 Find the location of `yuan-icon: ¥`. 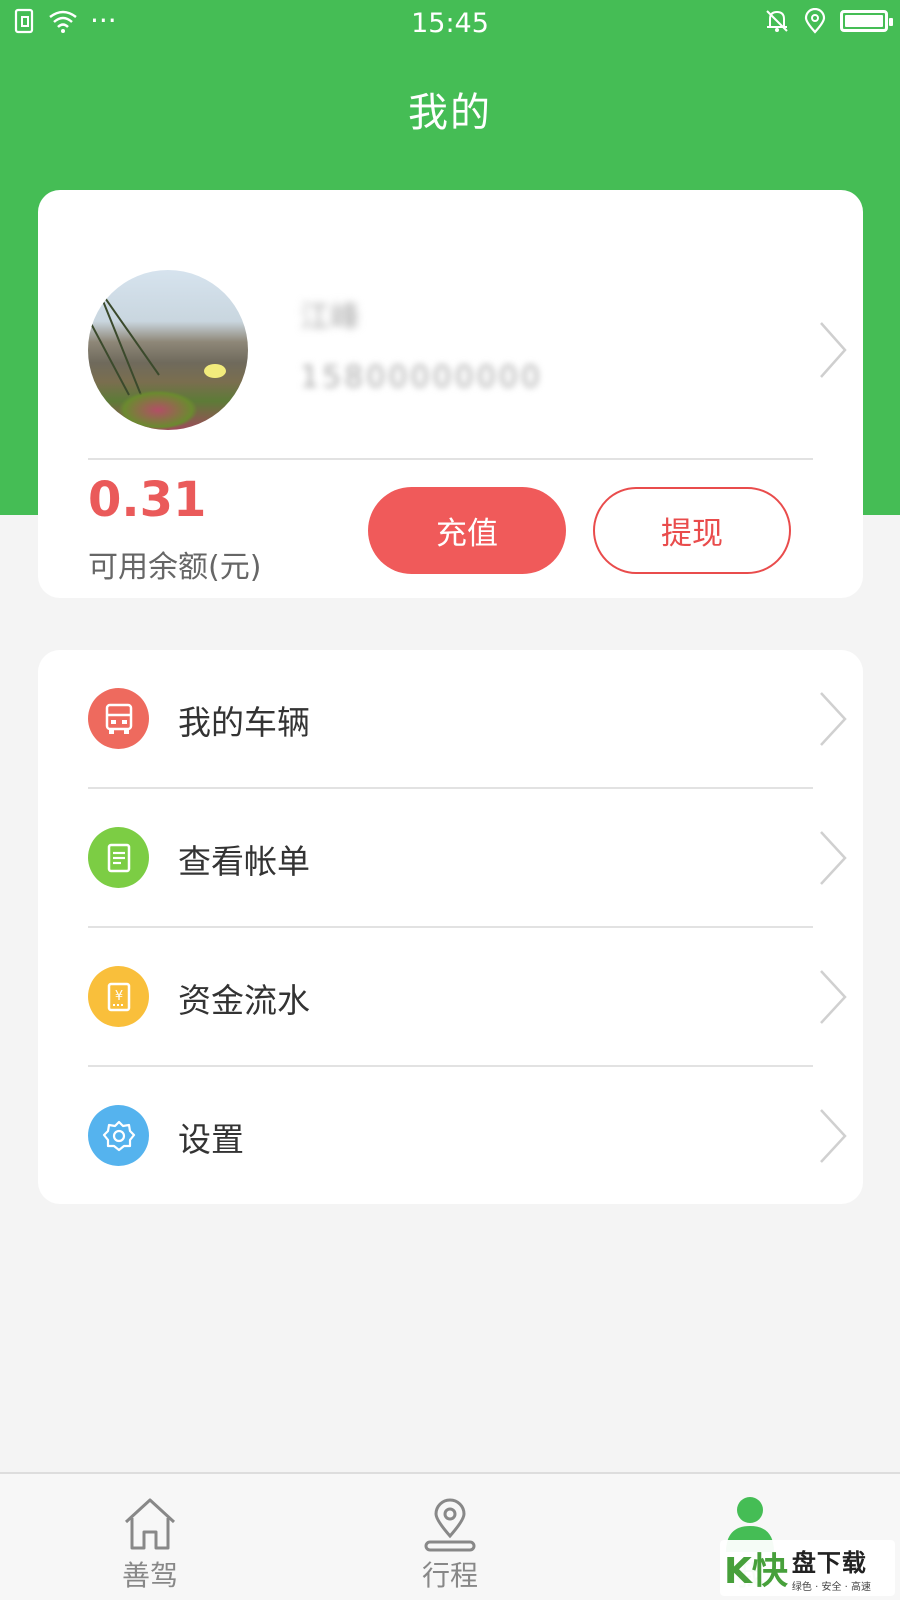

yuan-icon: ¥ is located at coordinates (118, 996).